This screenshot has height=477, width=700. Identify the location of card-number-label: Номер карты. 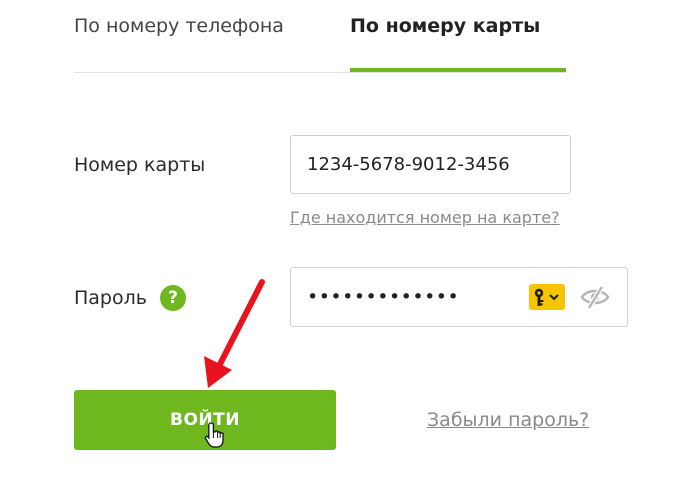
(140, 165).